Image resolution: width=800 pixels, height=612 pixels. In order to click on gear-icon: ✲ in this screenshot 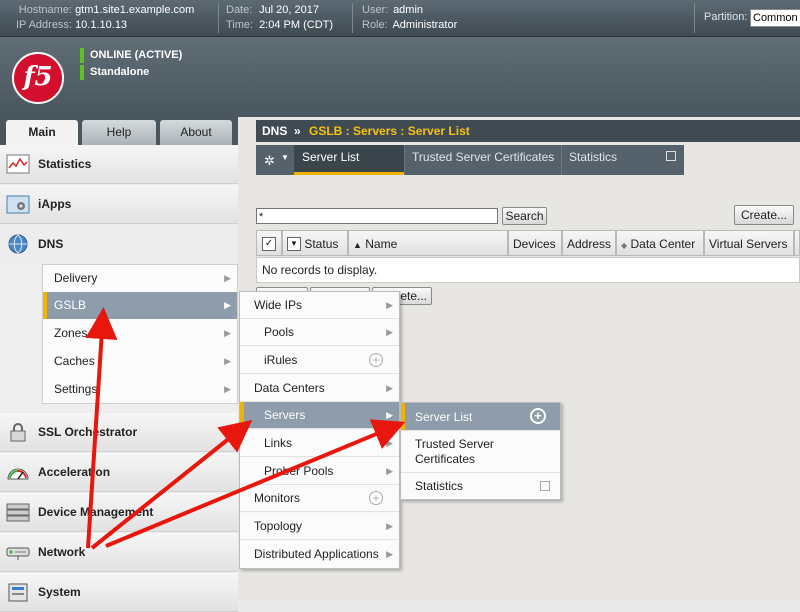, I will do `click(269, 160)`.